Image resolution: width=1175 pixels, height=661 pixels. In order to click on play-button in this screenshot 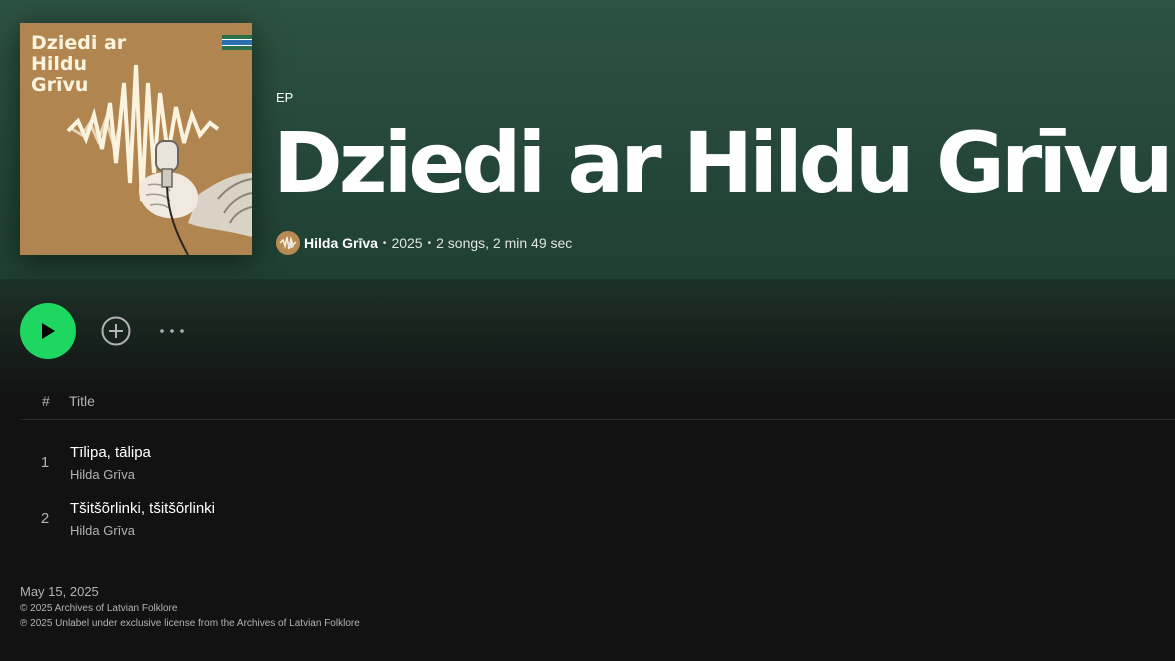, I will do `click(48, 331)`.